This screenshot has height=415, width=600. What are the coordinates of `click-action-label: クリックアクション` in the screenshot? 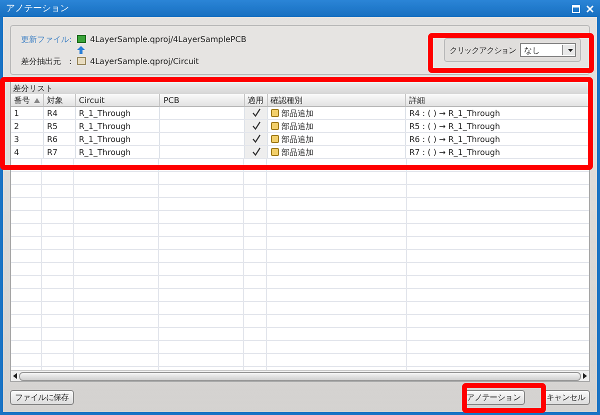 It's located at (482, 50).